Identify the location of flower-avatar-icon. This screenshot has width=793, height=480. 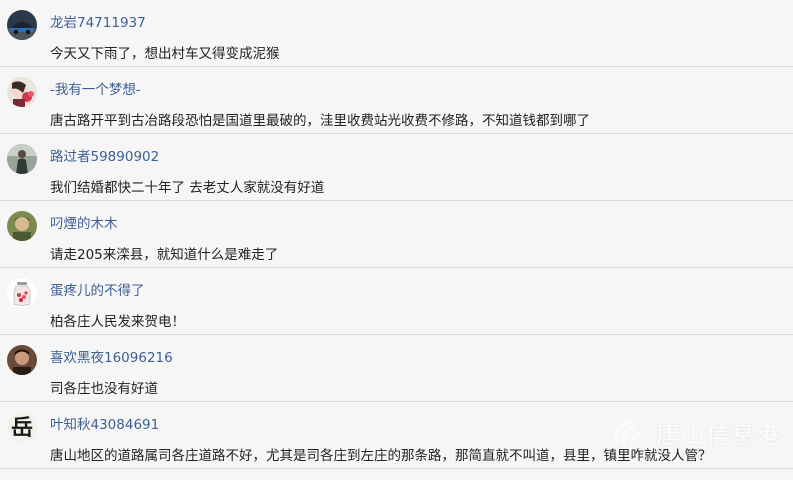
(22, 92).